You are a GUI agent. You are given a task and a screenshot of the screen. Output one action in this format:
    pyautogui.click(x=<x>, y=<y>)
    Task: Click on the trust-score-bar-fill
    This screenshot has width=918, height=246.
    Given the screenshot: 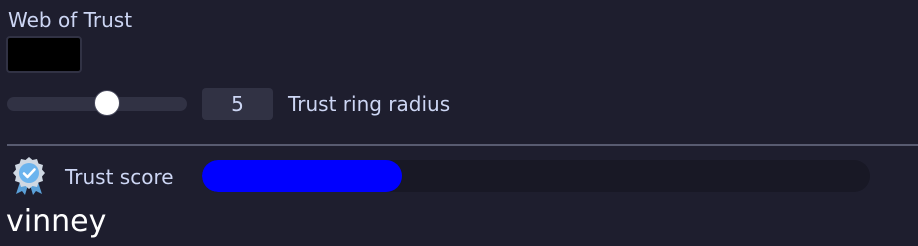 What is the action you would take?
    pyautogui.click(x=302, y=176)
    